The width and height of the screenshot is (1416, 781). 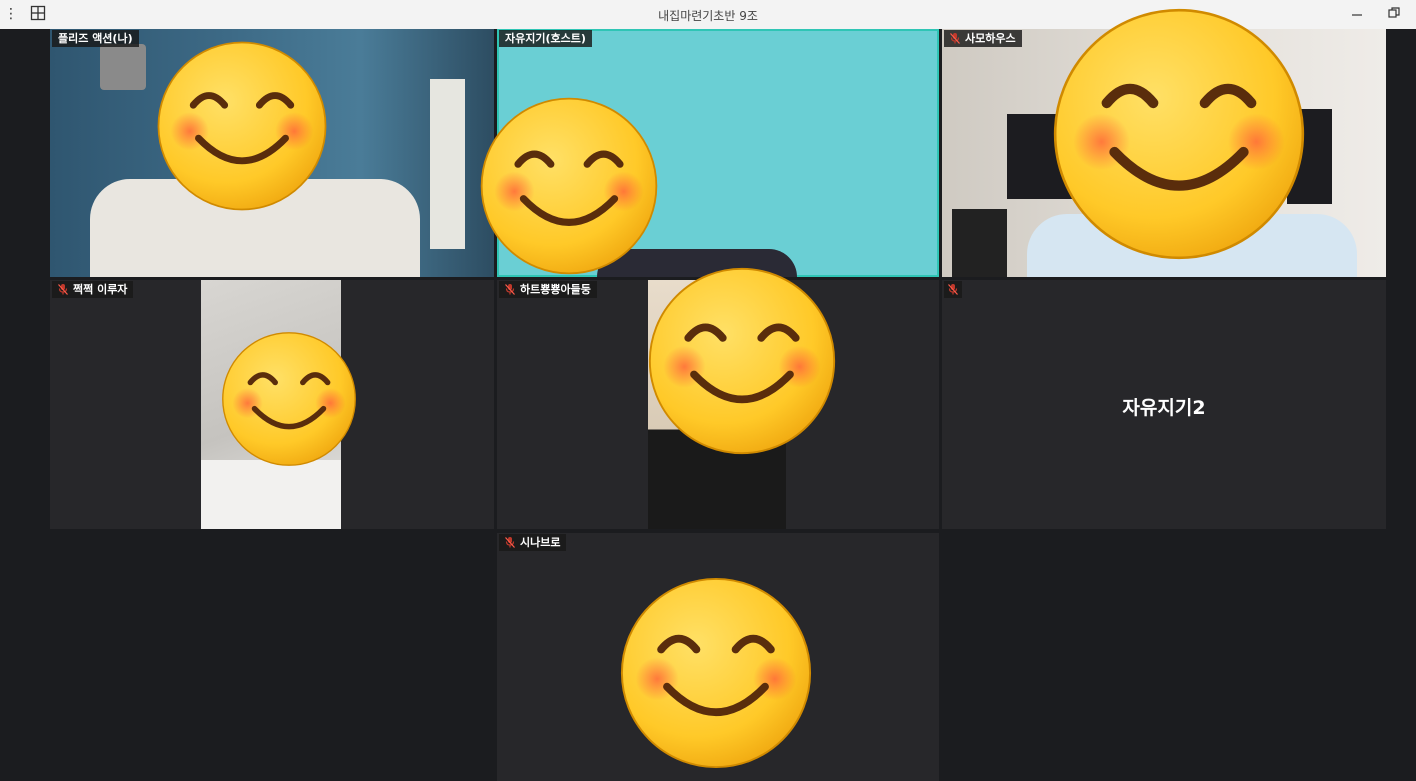 I want to click on participant-name-label: 자유지기(호스트), so click(x=545, y=38).